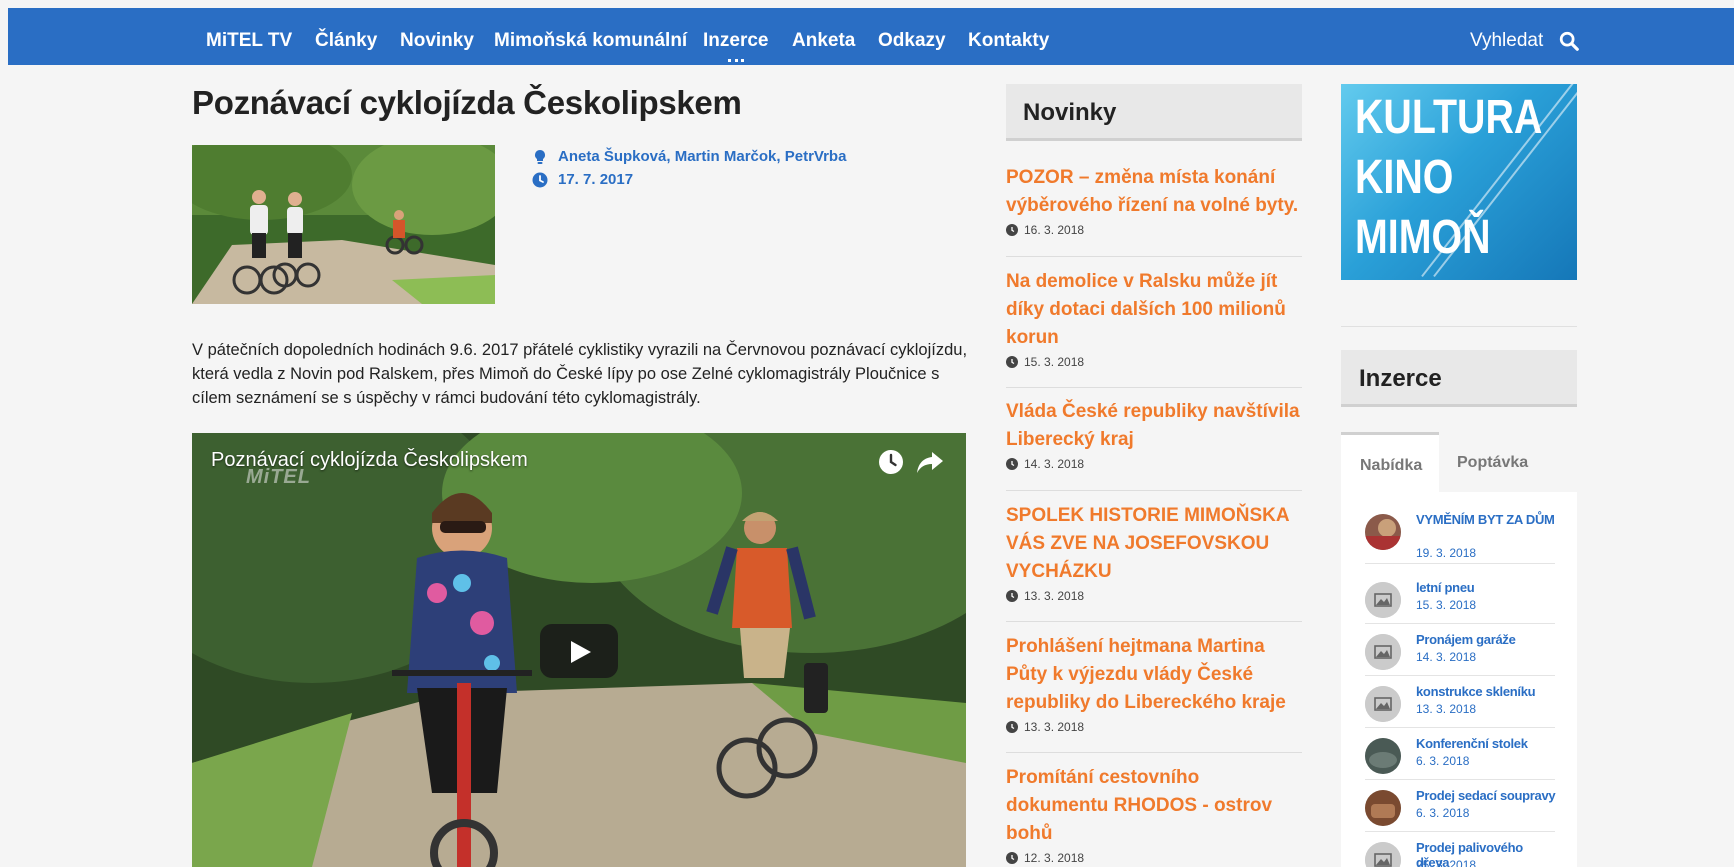 The height and width of the screenshot is (867, 1734). I want to click on ad-date: 14. 3. 2018, so click(1446, 657).